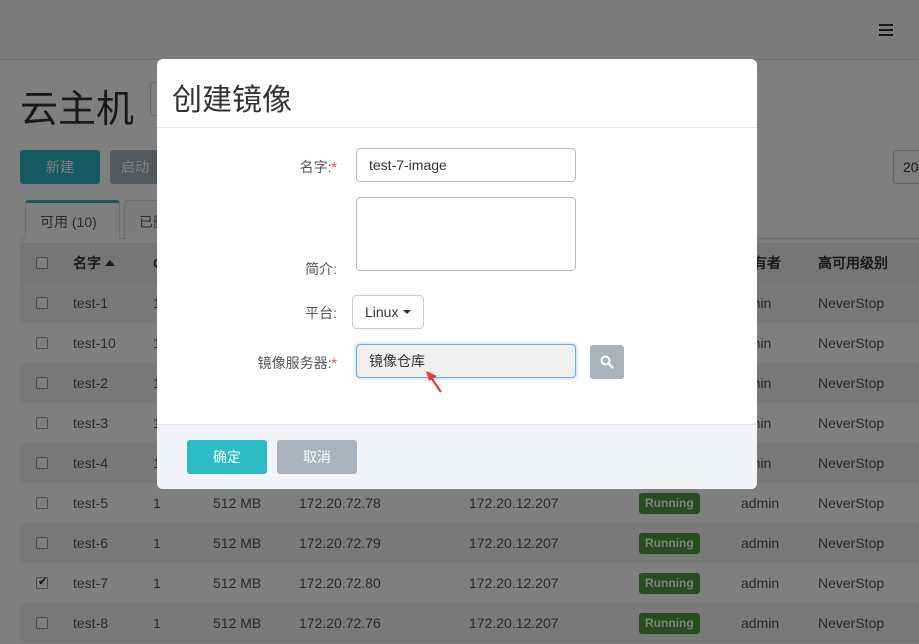 The image size is (919, 644). Describe the element at coordinates (434, 382) in the screenshot. I see `red-arrow-icon` at that location.